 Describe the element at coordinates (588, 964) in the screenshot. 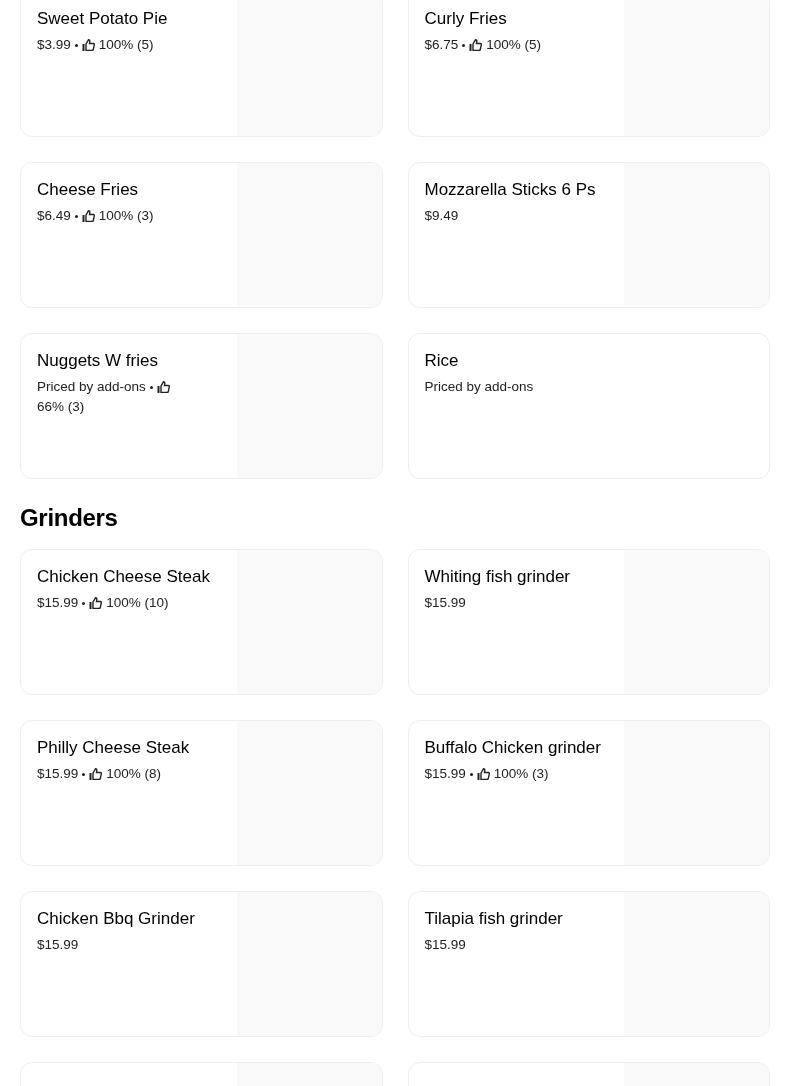

I see `menu-item-card: Tilapia fish grinder $15.99` at that location.